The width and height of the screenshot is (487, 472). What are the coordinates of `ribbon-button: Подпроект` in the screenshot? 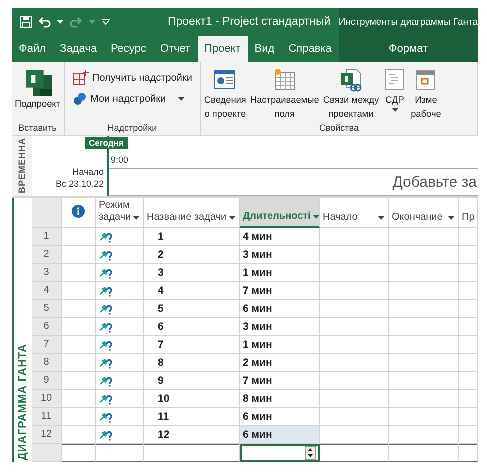 It's located at (38, 94).